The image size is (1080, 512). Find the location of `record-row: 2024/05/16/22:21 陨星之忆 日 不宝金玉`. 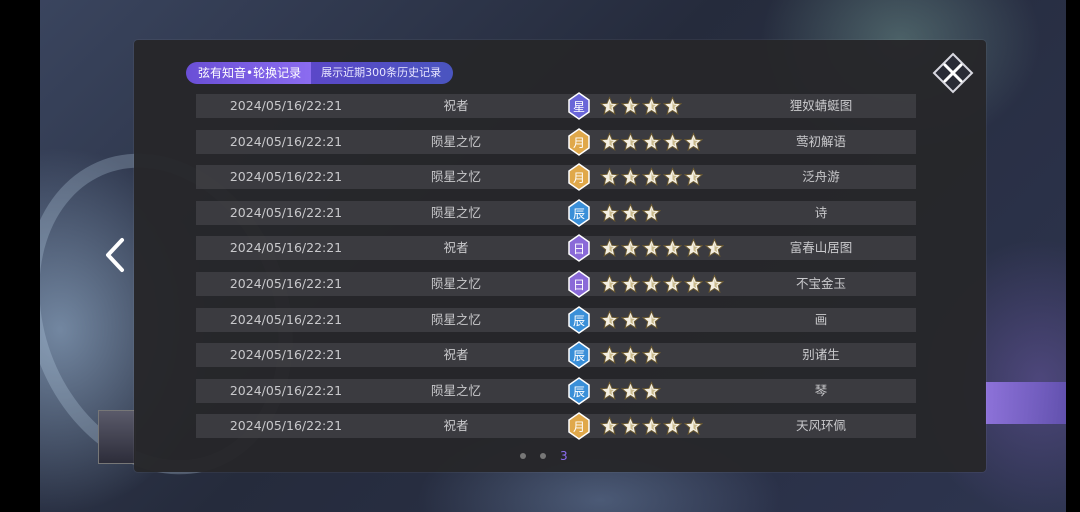

record-row: 2024/05/16/22:21 陨星之忆 日 不宝金玉 is located at coordinates (556, 284).